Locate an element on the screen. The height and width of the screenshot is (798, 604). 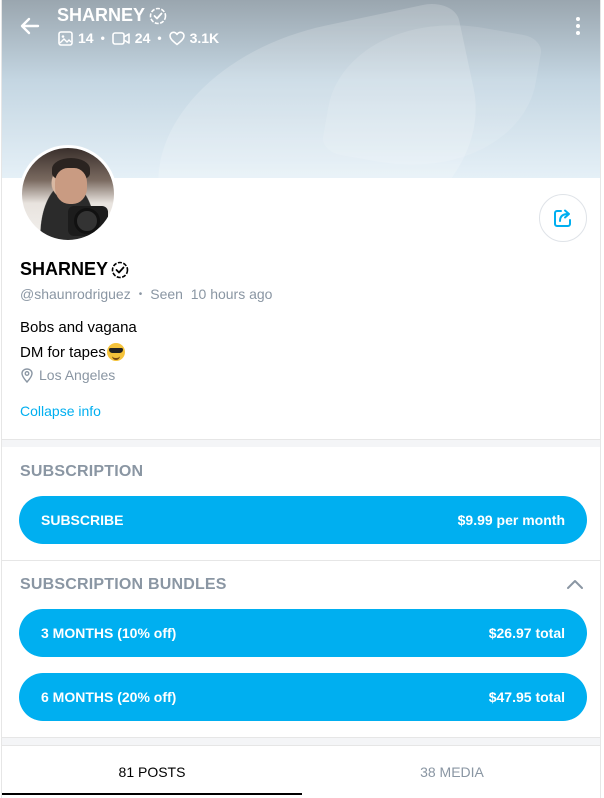
more-options-button is located at coordinates (578, 26).